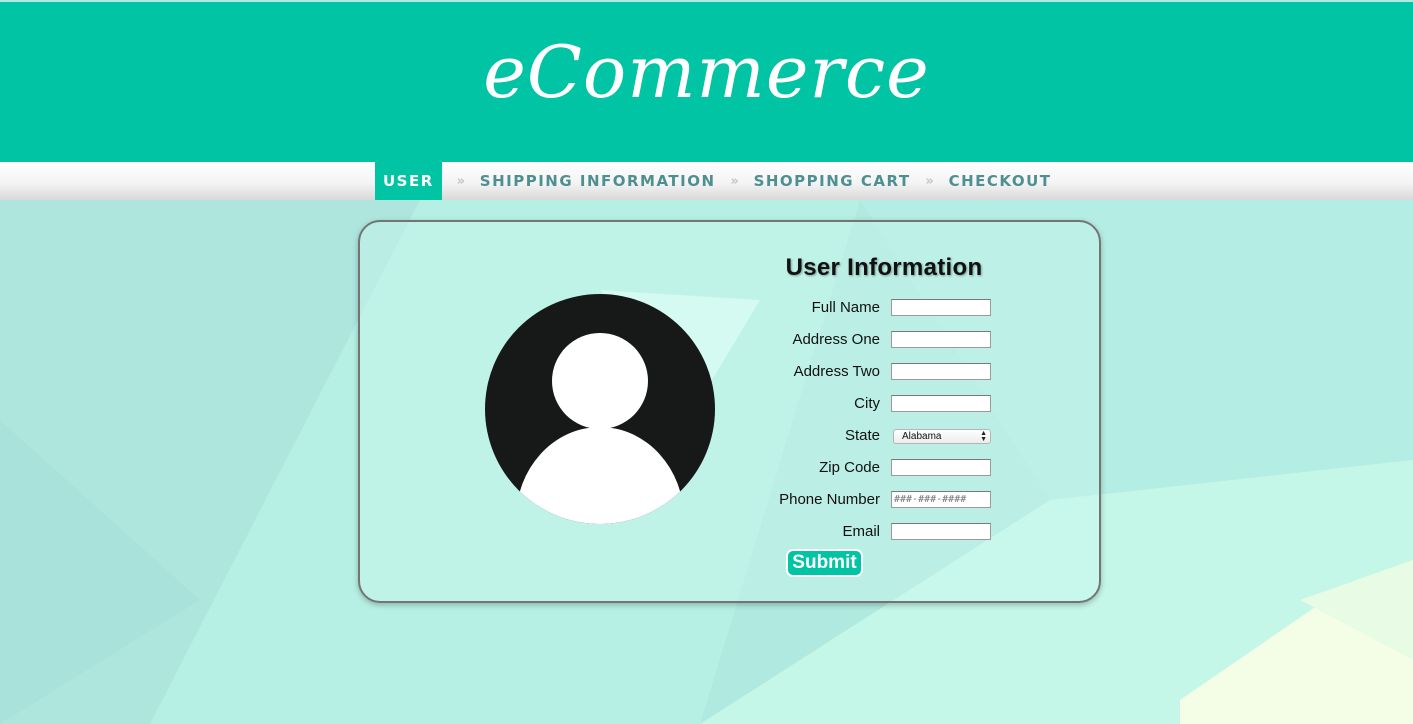  I want to click on nav-item-user: USER, so click(408, 181).